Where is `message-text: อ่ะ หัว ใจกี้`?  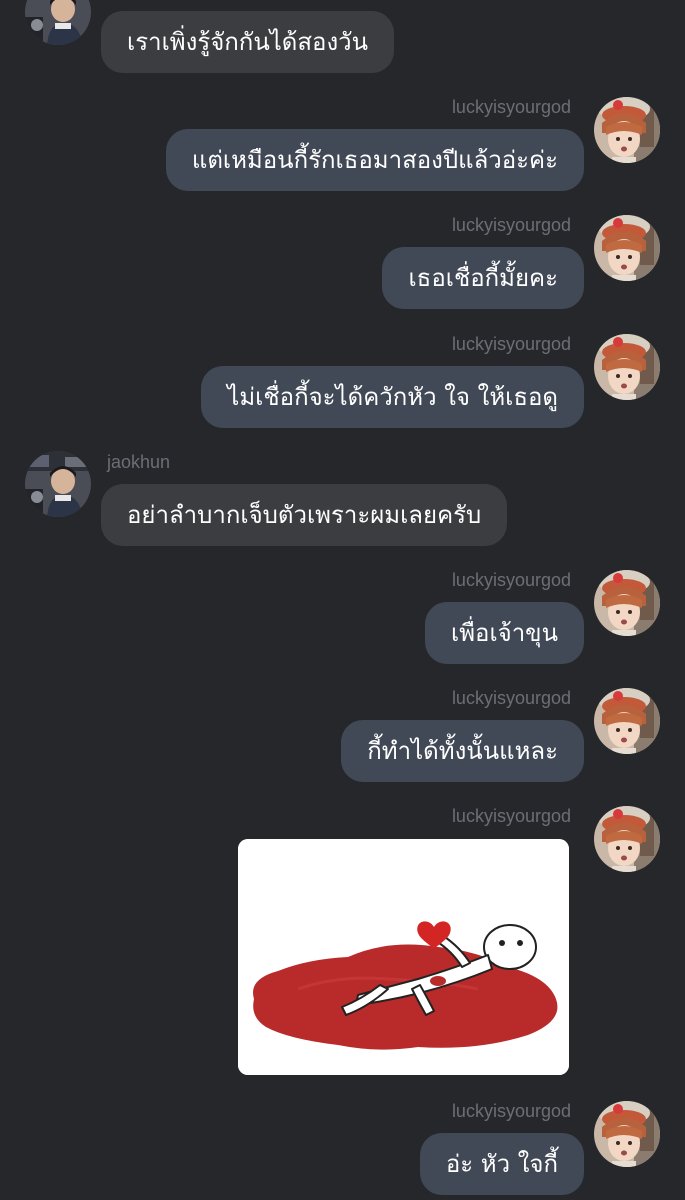 message-text: อ่ะ หัว ใจกี้ is located at coordinates (501, 1164).